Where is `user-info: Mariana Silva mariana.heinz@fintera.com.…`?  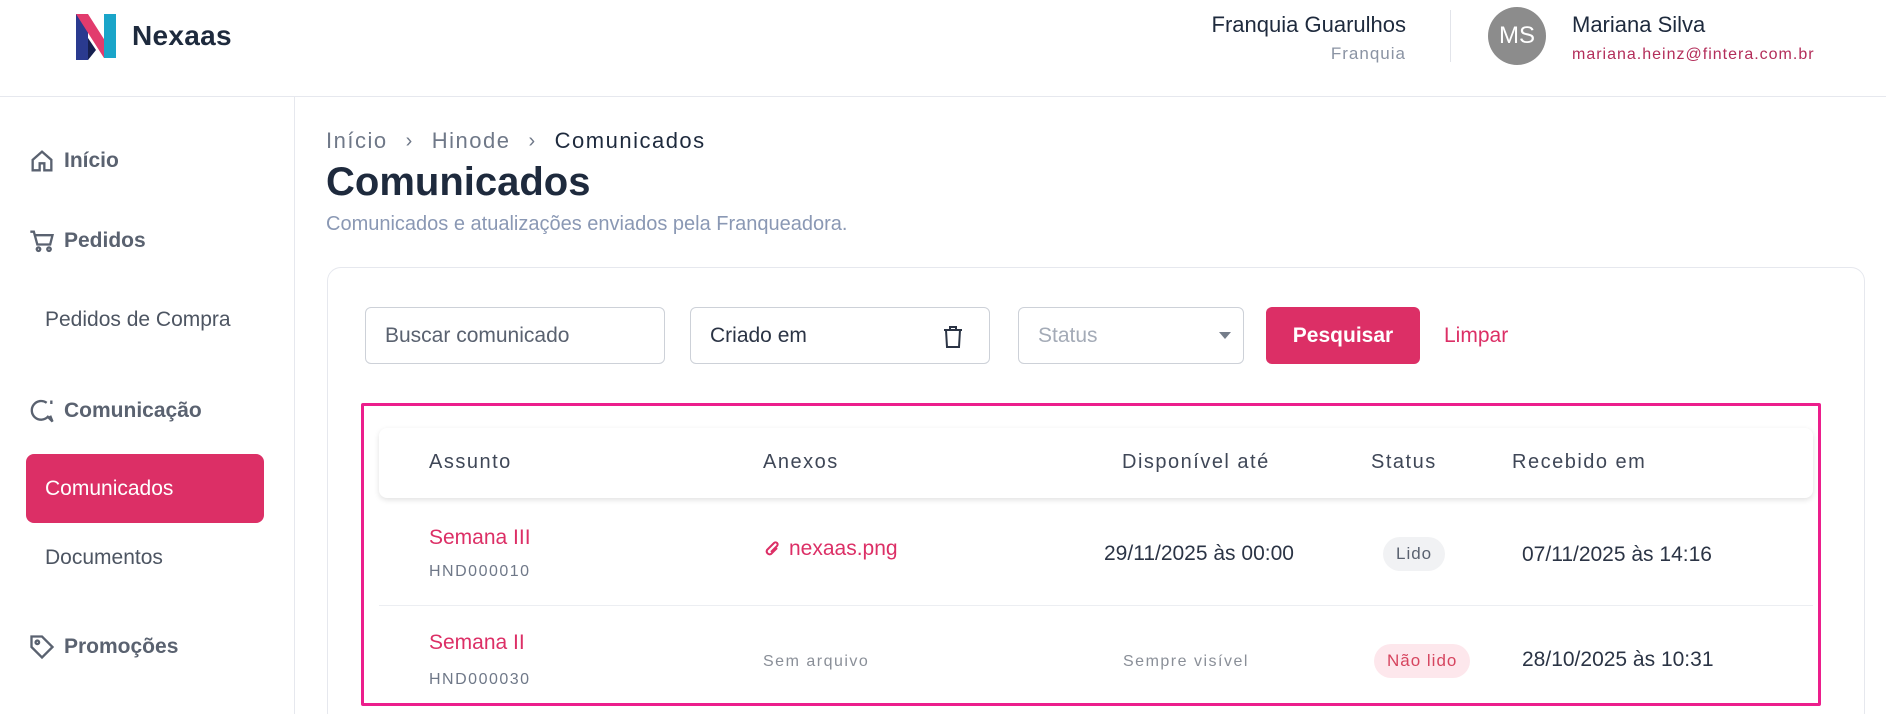
user-info: Mariana Silva mariana.heinz@fintera.com.… is located at coordinates (1693, 38).